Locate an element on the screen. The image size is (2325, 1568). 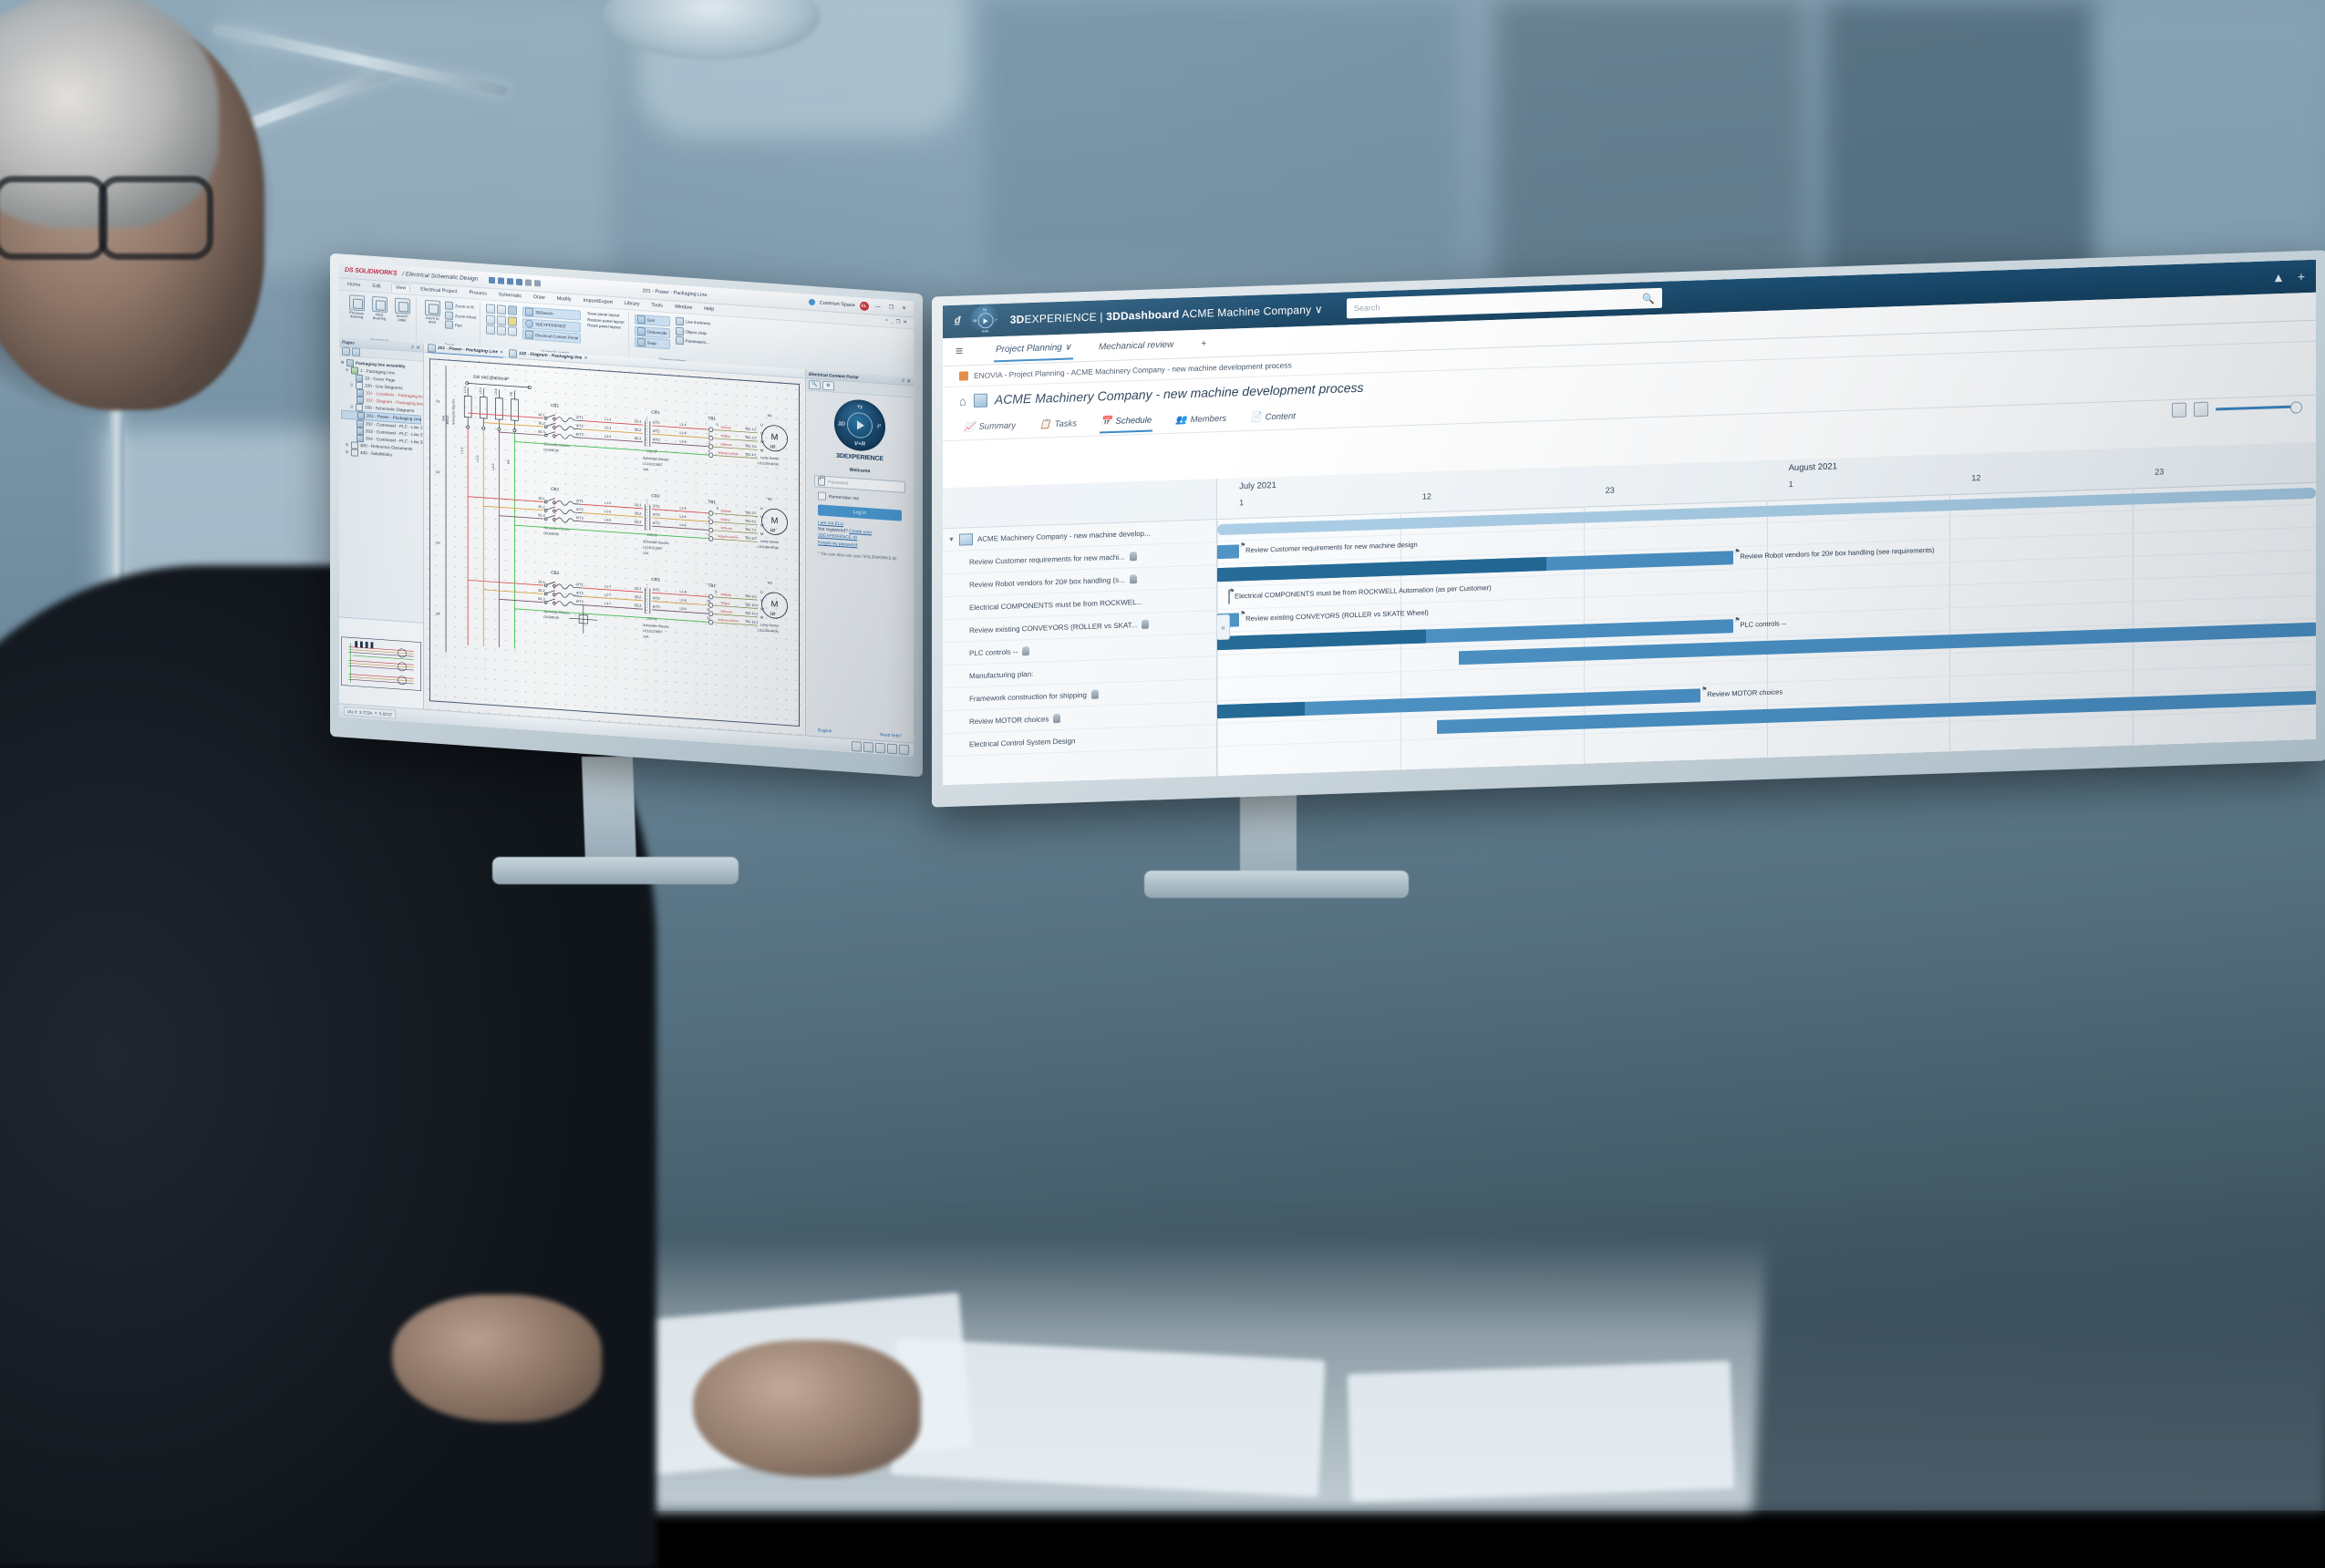
ribbon-restore-icon: ❐ is located at coordinates (898, 322).